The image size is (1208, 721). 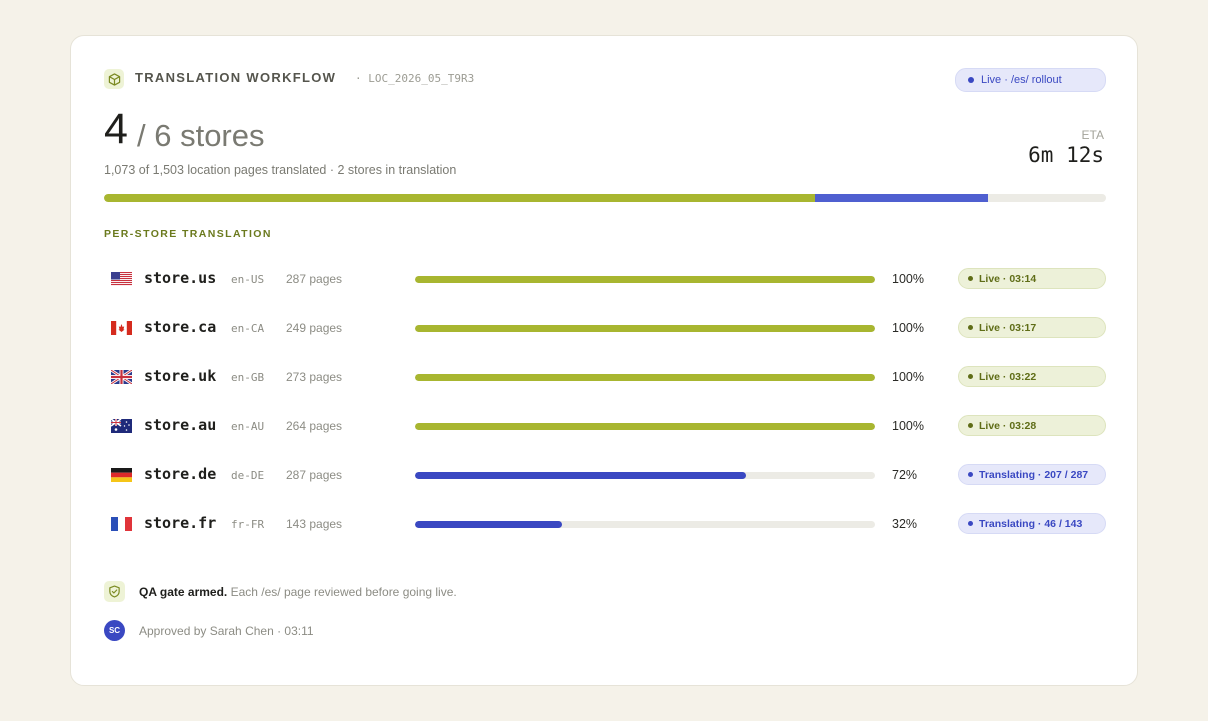 I want to click on store-status-badge: Translating · 46 / 143, so click(x=1032, y=523).